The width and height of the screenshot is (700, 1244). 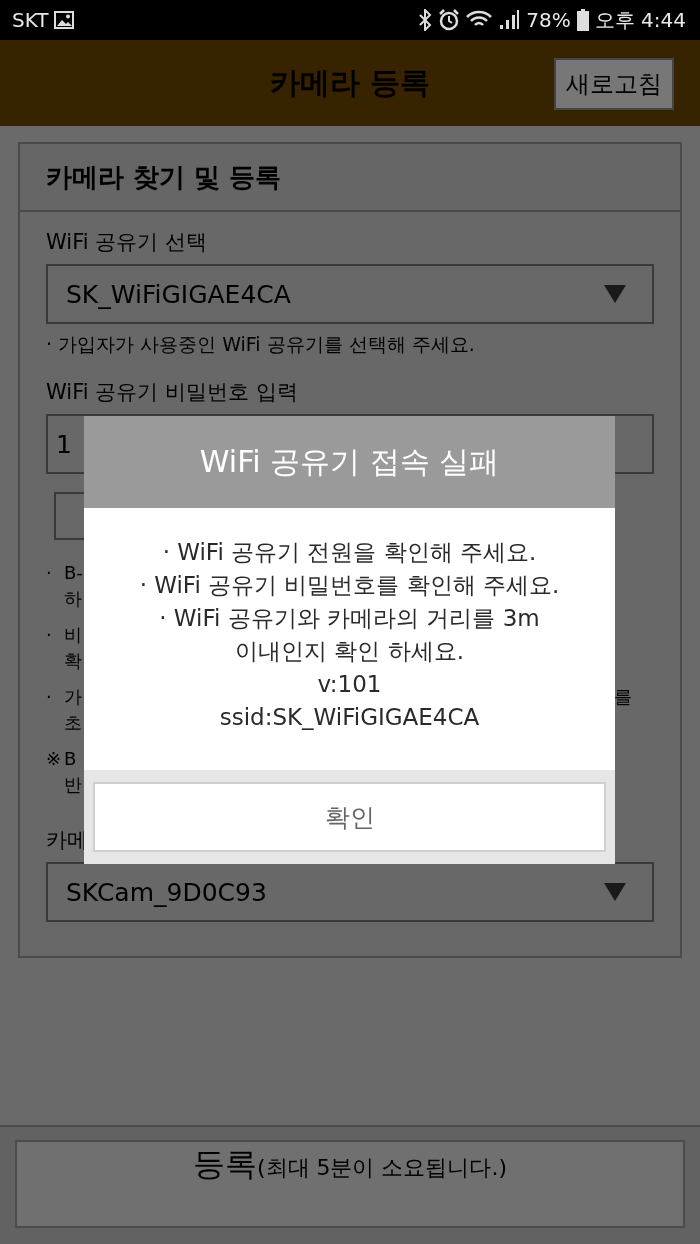 What do you see at coordinates (73, 661) in the screenshot?
I see `note-text: 확` at bounding box center [73, 661].